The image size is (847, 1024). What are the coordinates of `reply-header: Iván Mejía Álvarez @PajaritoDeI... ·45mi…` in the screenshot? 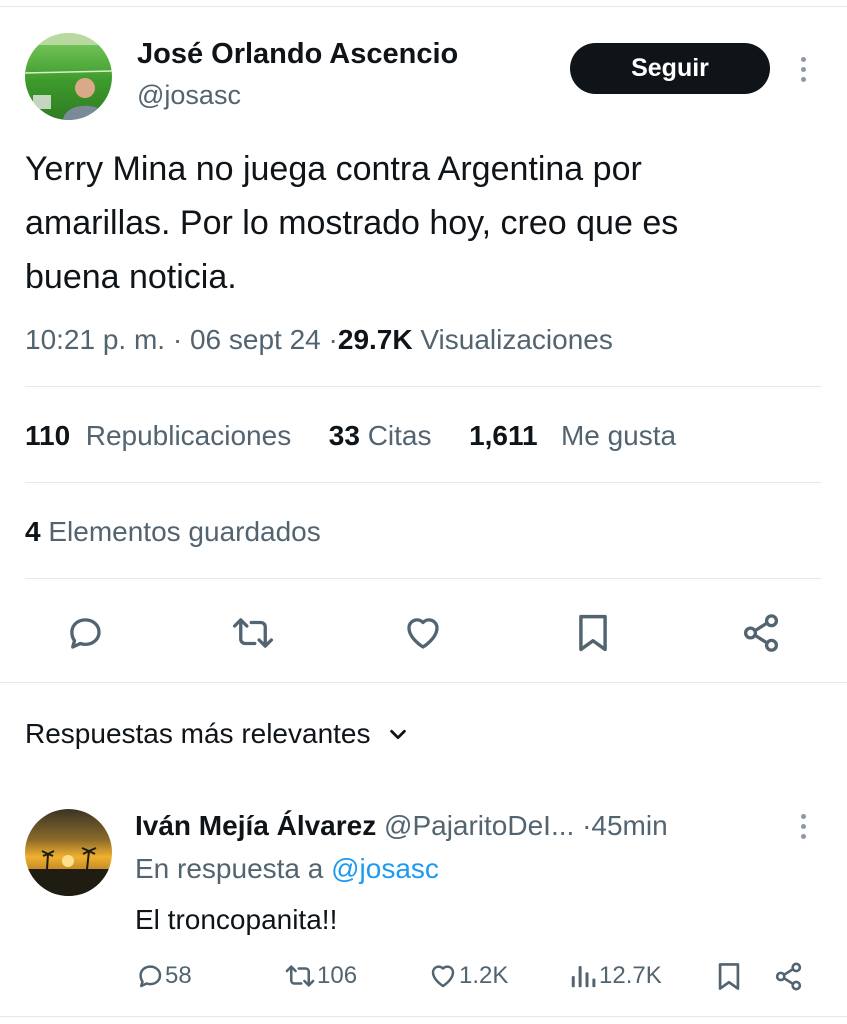 It's located at (401, 826).